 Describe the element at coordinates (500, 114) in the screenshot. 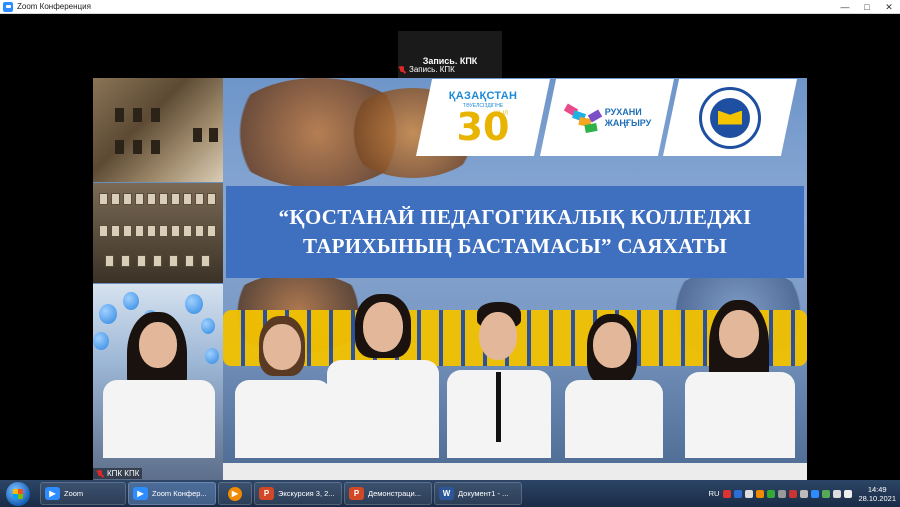

I see `logo-kz-suffix: ЖЫЛ` at that location.